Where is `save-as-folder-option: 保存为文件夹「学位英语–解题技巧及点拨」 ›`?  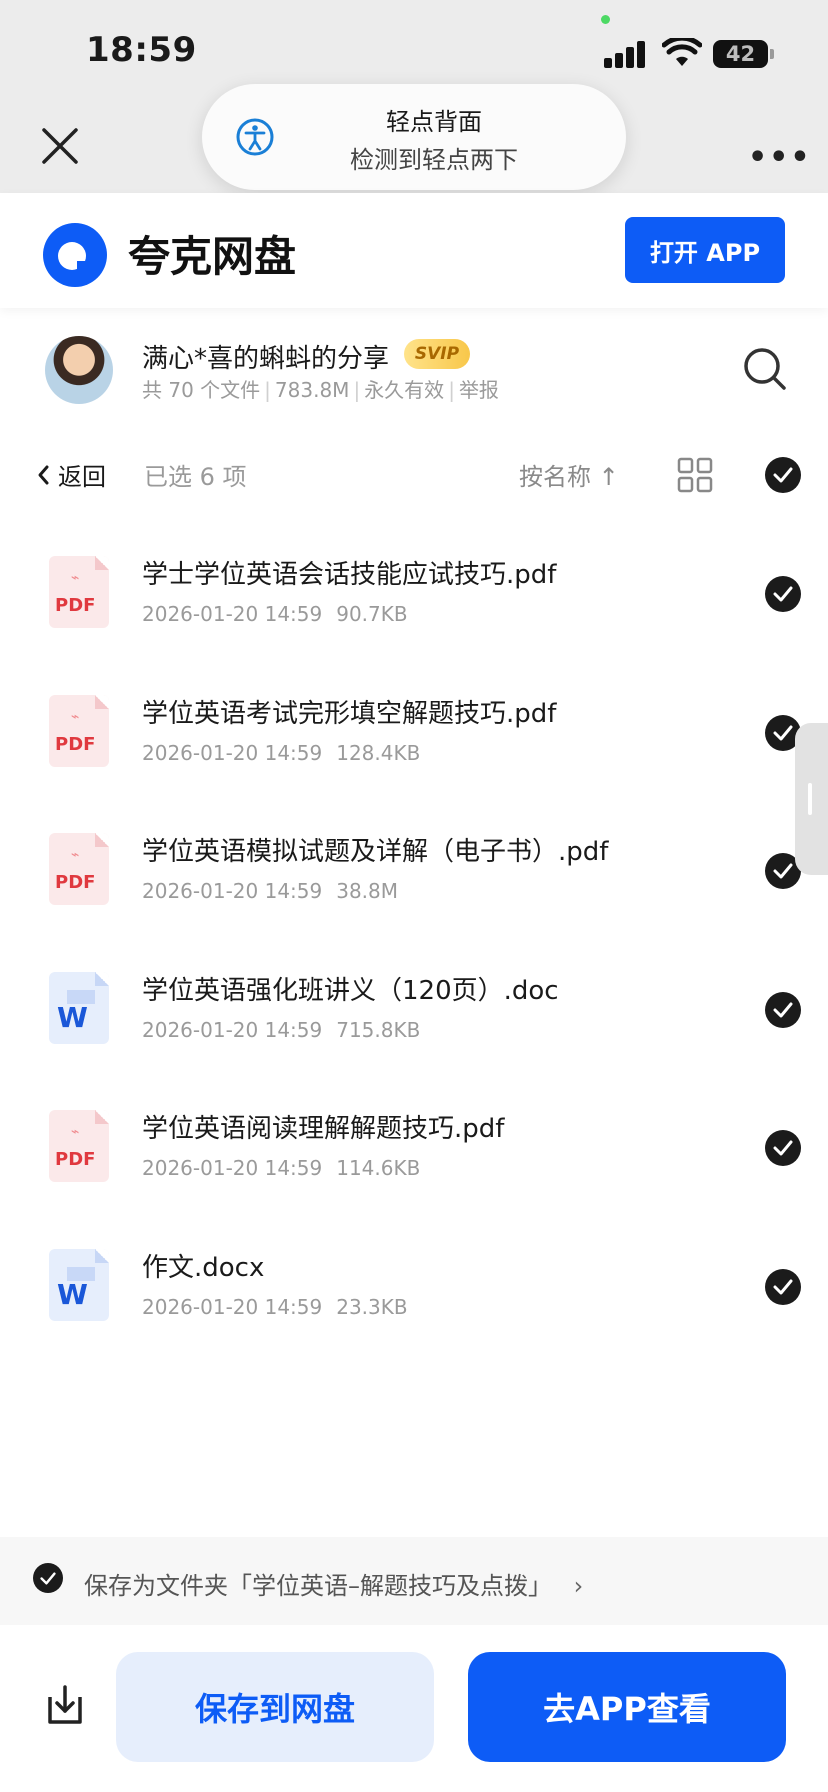 save-as-folder-option: 保存为文件夹「学位英语–解题技巧及点拨」 › is located at coordinates (414, 1581).